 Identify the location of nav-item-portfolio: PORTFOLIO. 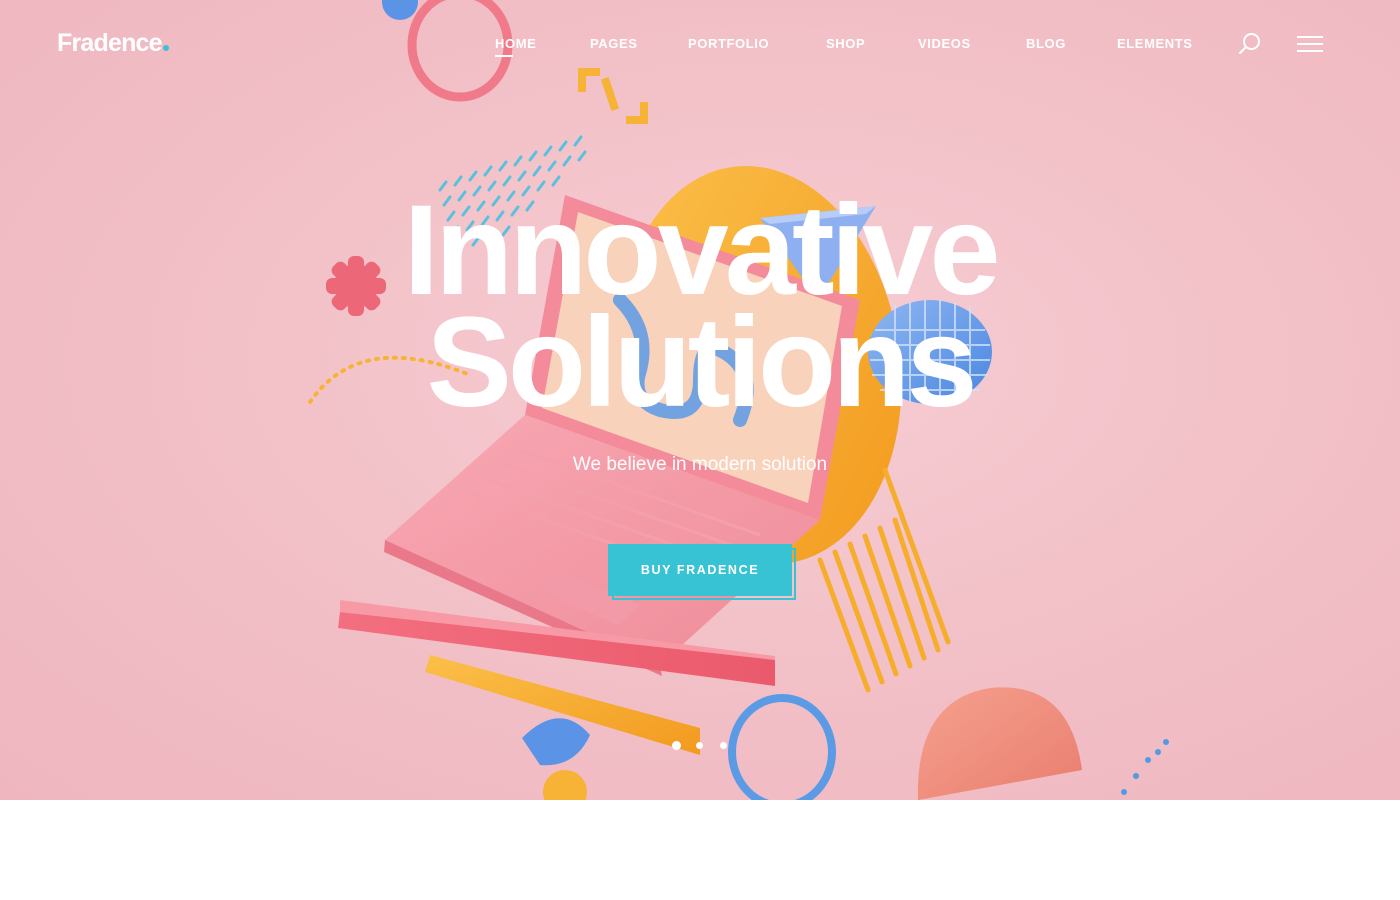
(728, 43).